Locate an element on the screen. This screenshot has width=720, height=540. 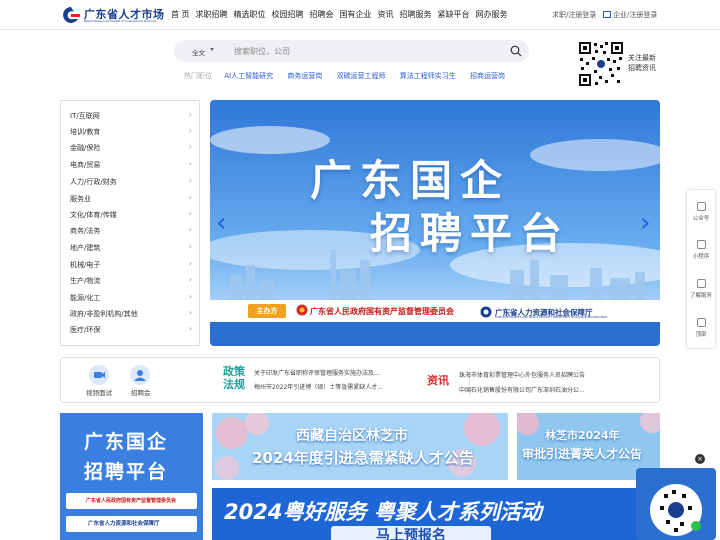
search-input is located at coordinates (364, 51).